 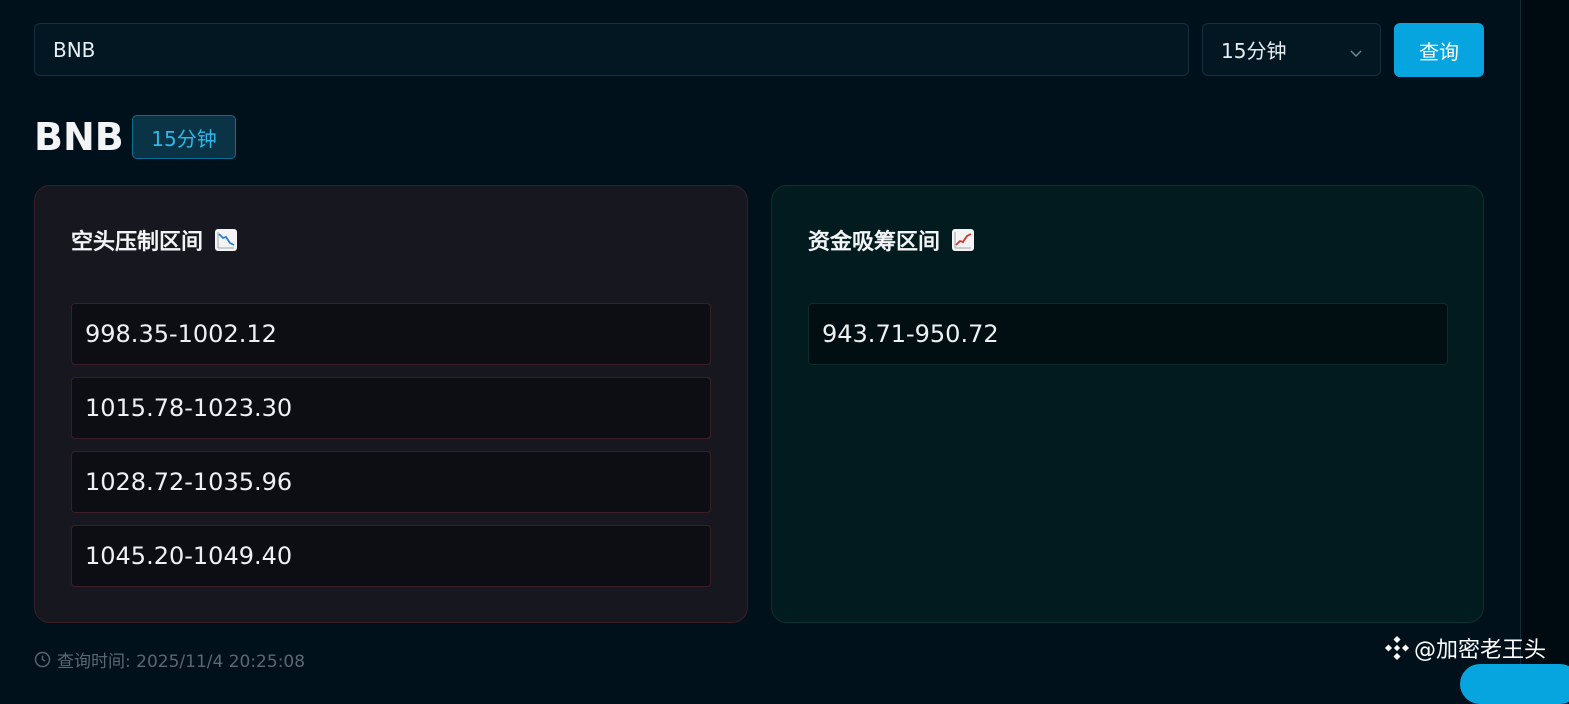 I want to click on bull-panel-title: 资金吸筹区间, so click(x=891, y=240).